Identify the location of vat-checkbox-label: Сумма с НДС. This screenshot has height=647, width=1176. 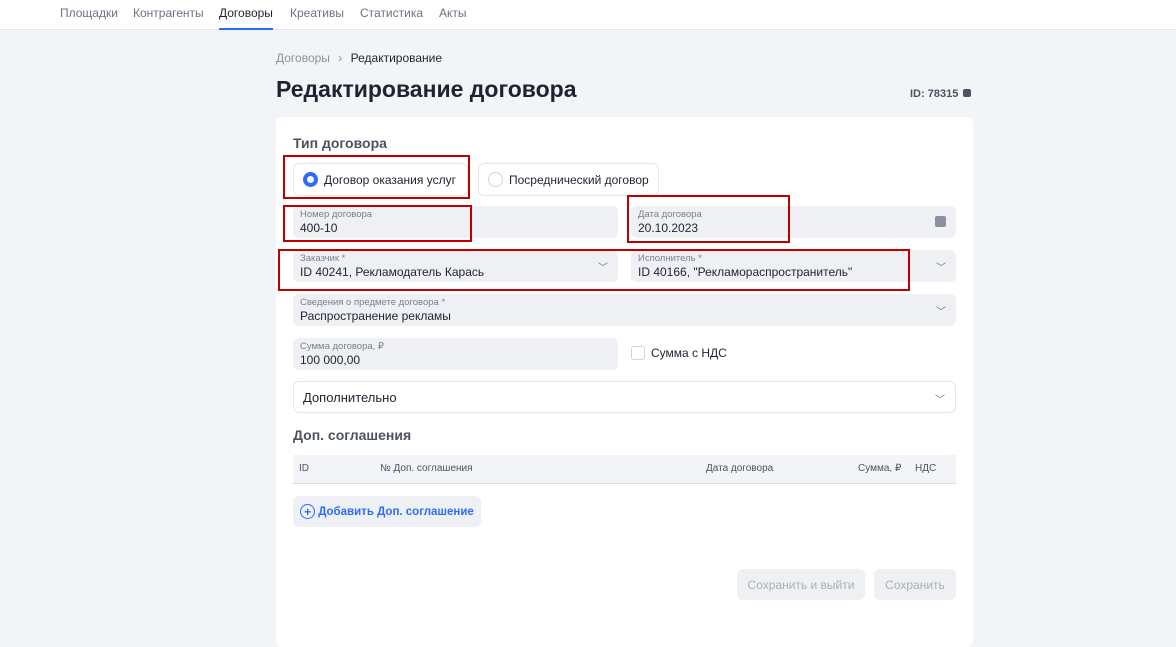
(689, 353).